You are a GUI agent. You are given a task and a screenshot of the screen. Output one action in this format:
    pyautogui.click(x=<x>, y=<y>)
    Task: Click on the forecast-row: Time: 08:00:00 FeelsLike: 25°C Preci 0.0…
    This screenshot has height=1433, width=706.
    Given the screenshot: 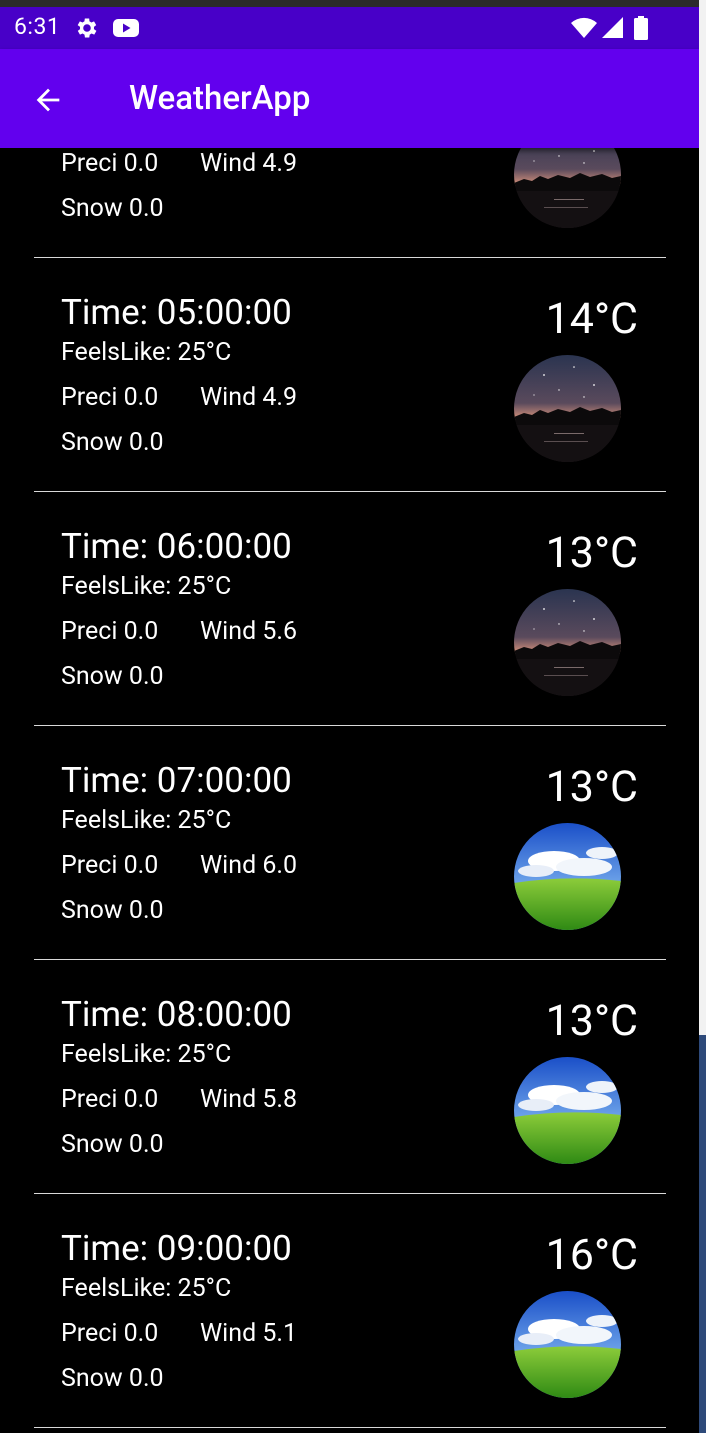 What is the action you would take?
    pyautogui.click(x=350, y=1077)
    